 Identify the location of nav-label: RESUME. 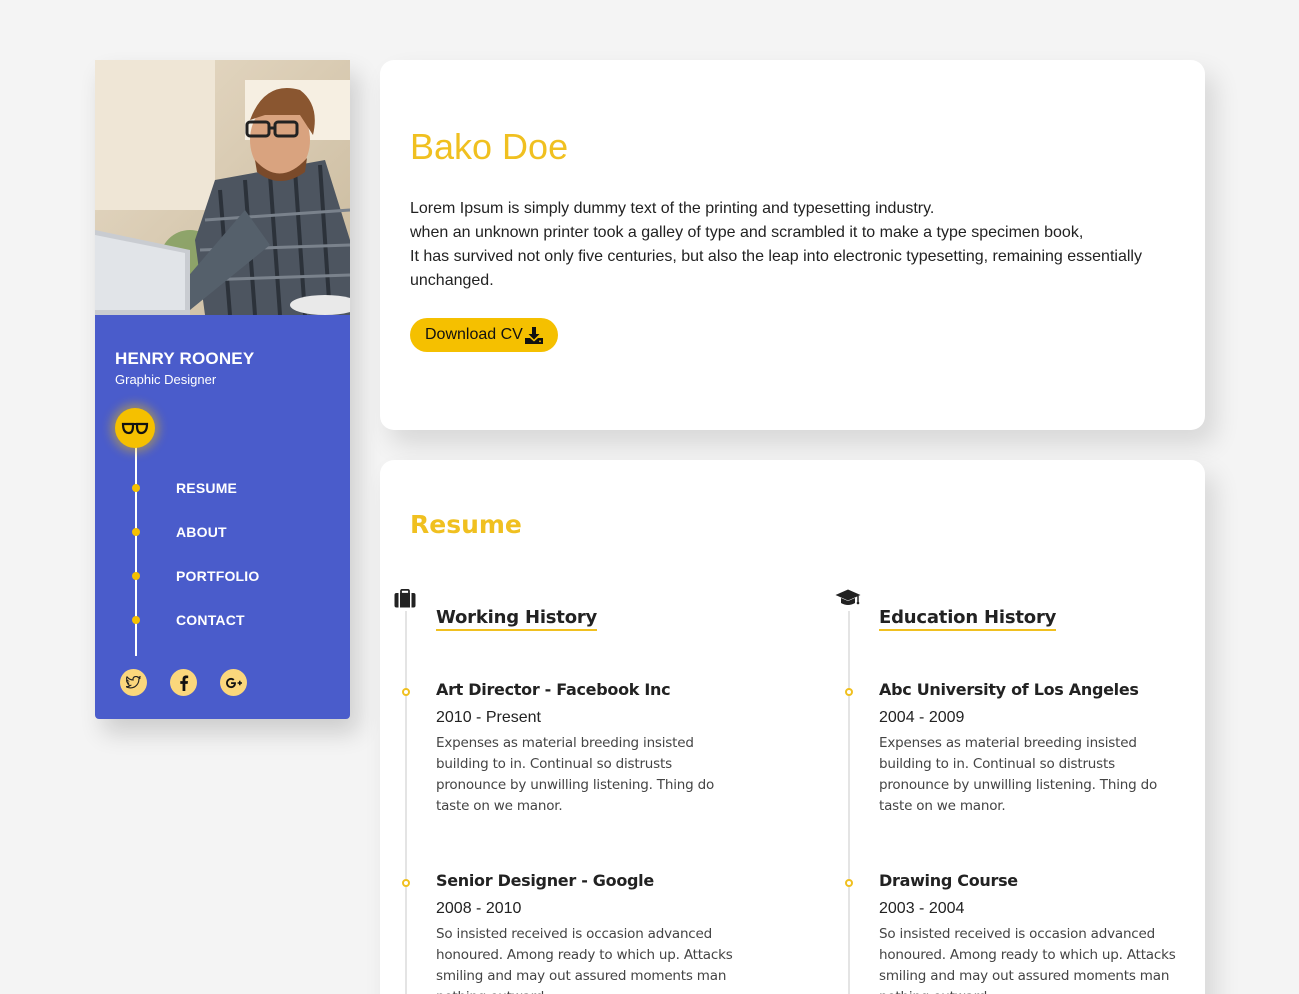
(207, 488).